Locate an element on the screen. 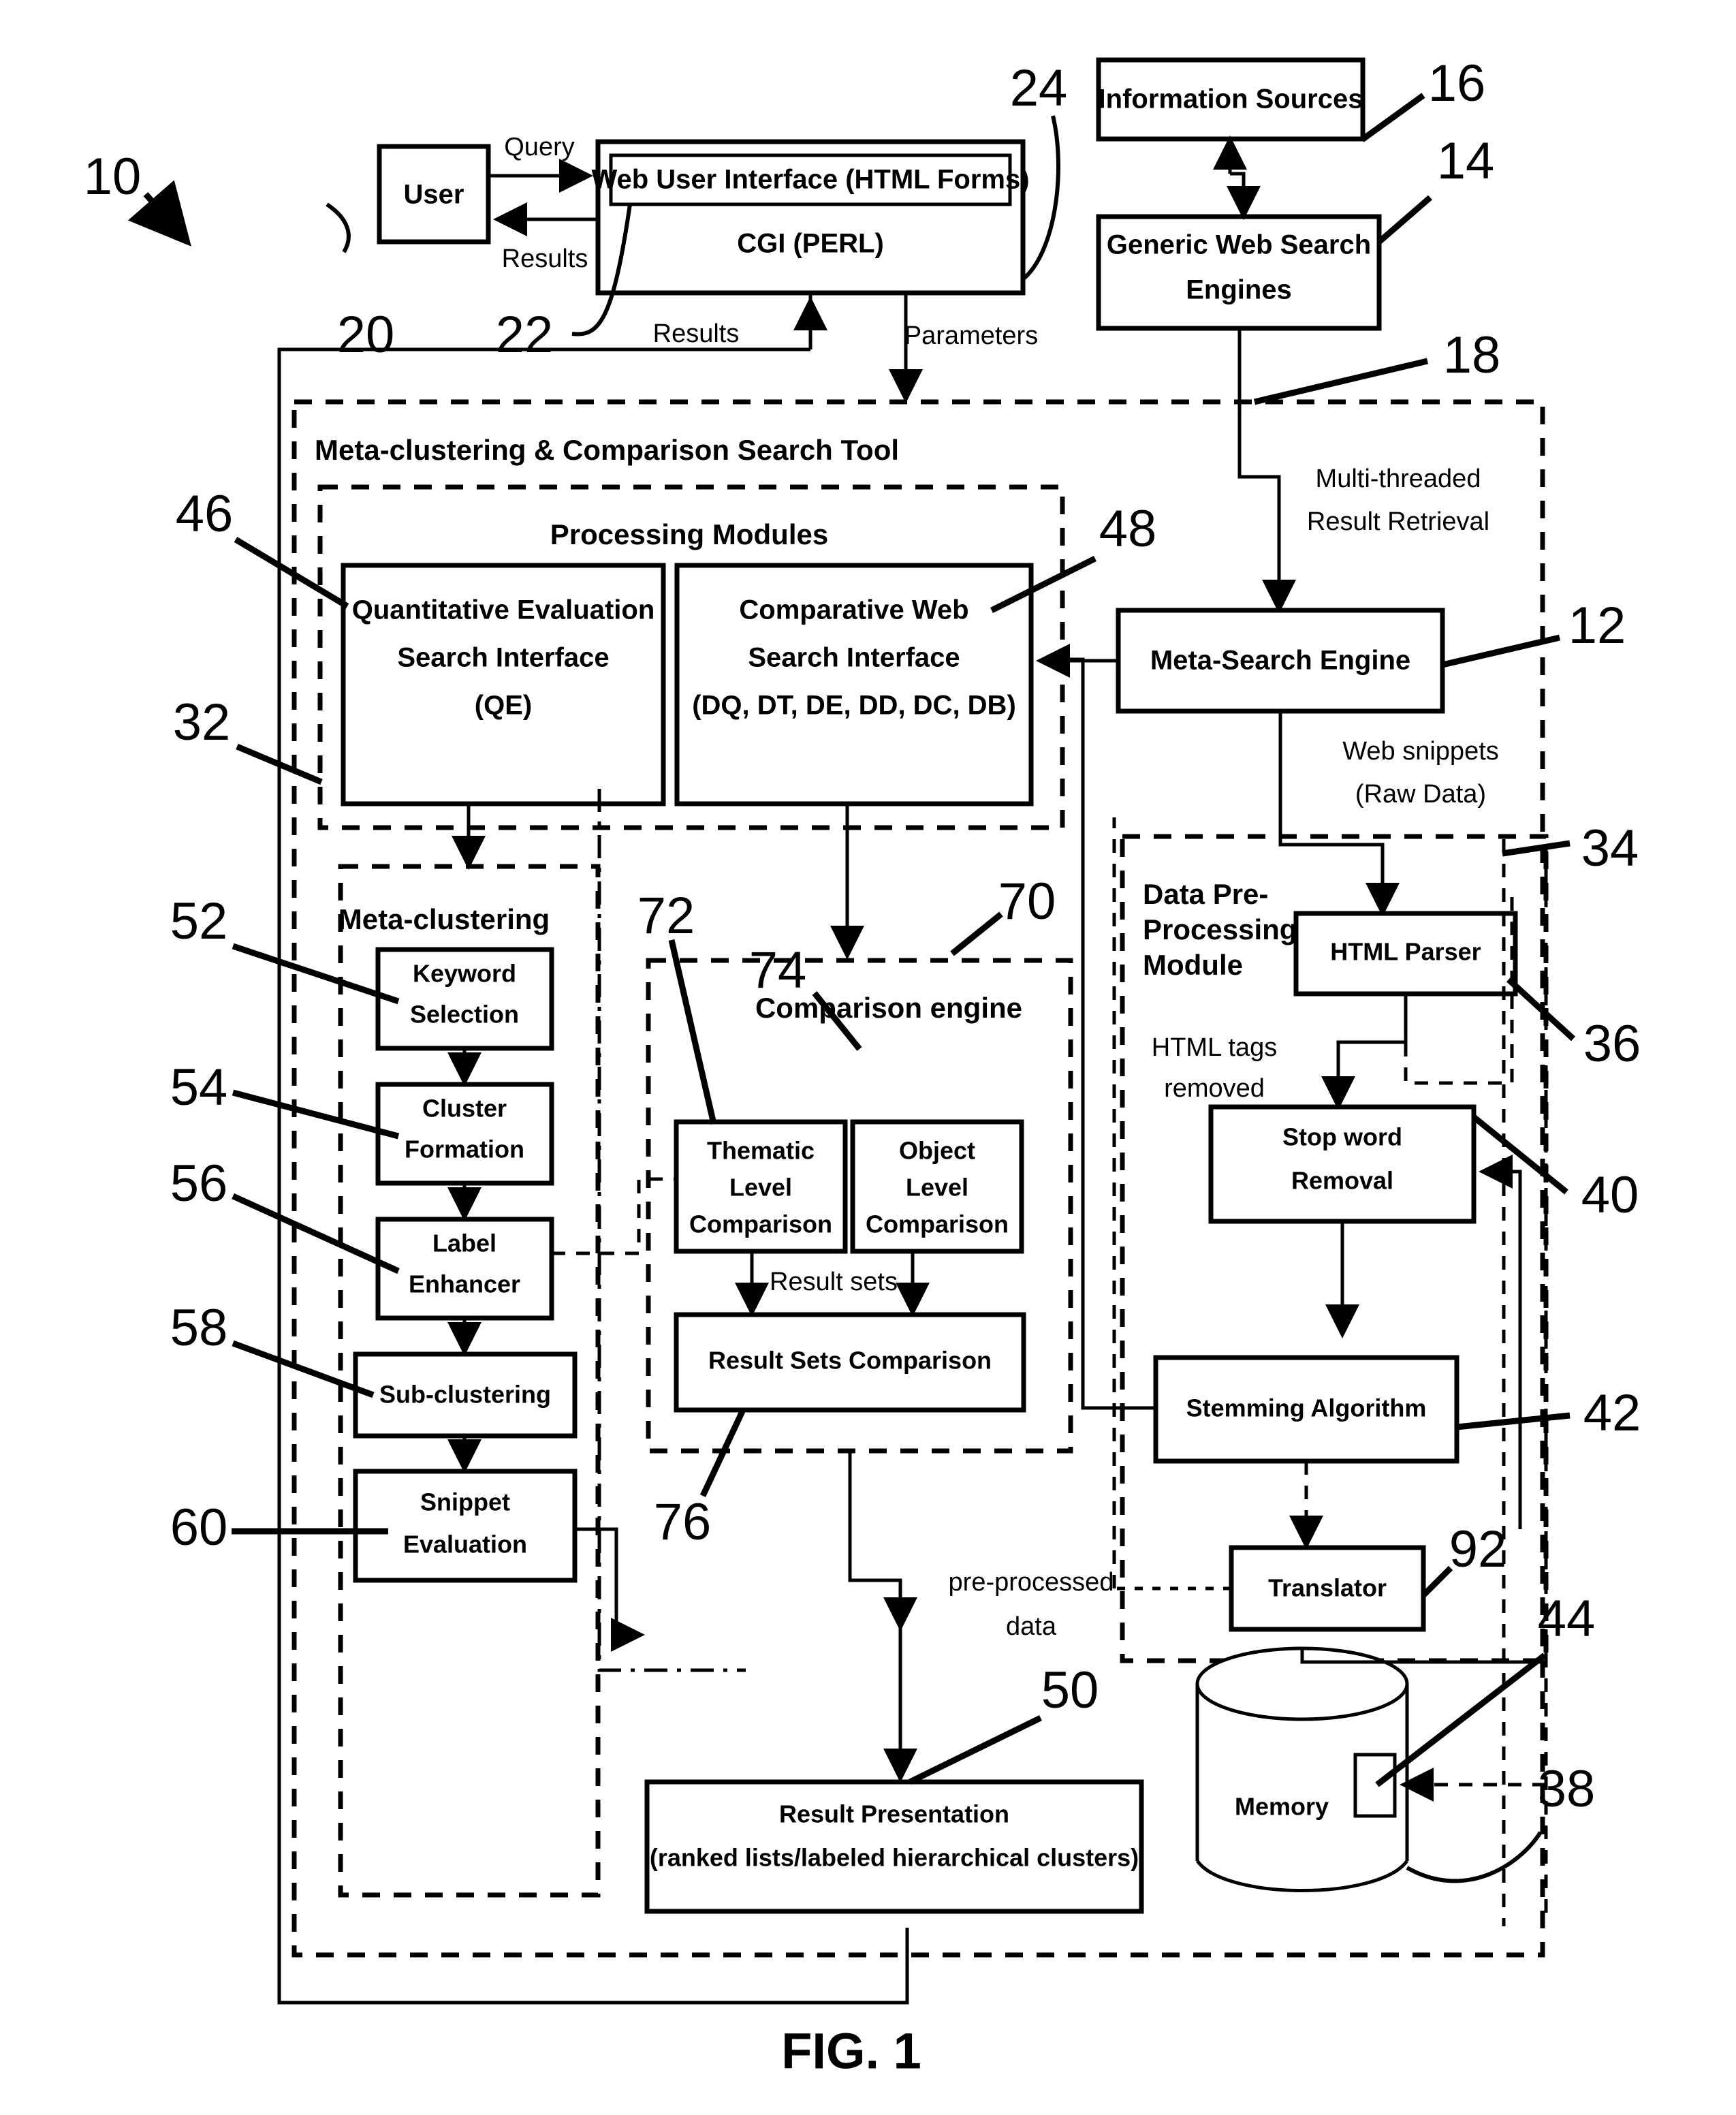 This screenshot has width=1736, height=2115. sources-down-arrow is located at coordinates (1244, 196).